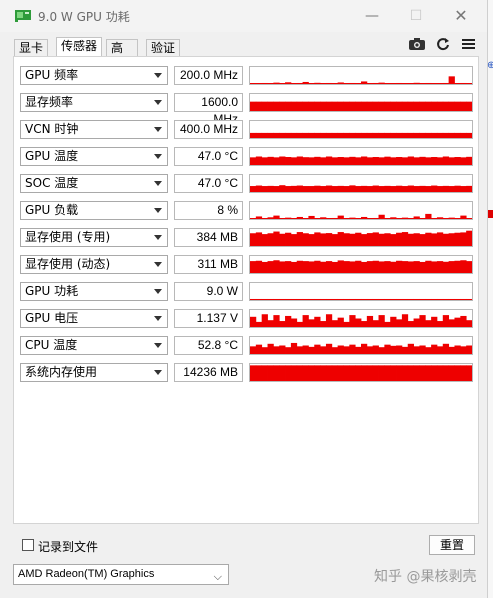  I want to click on sensor-graph-plot, so click(361, 238).